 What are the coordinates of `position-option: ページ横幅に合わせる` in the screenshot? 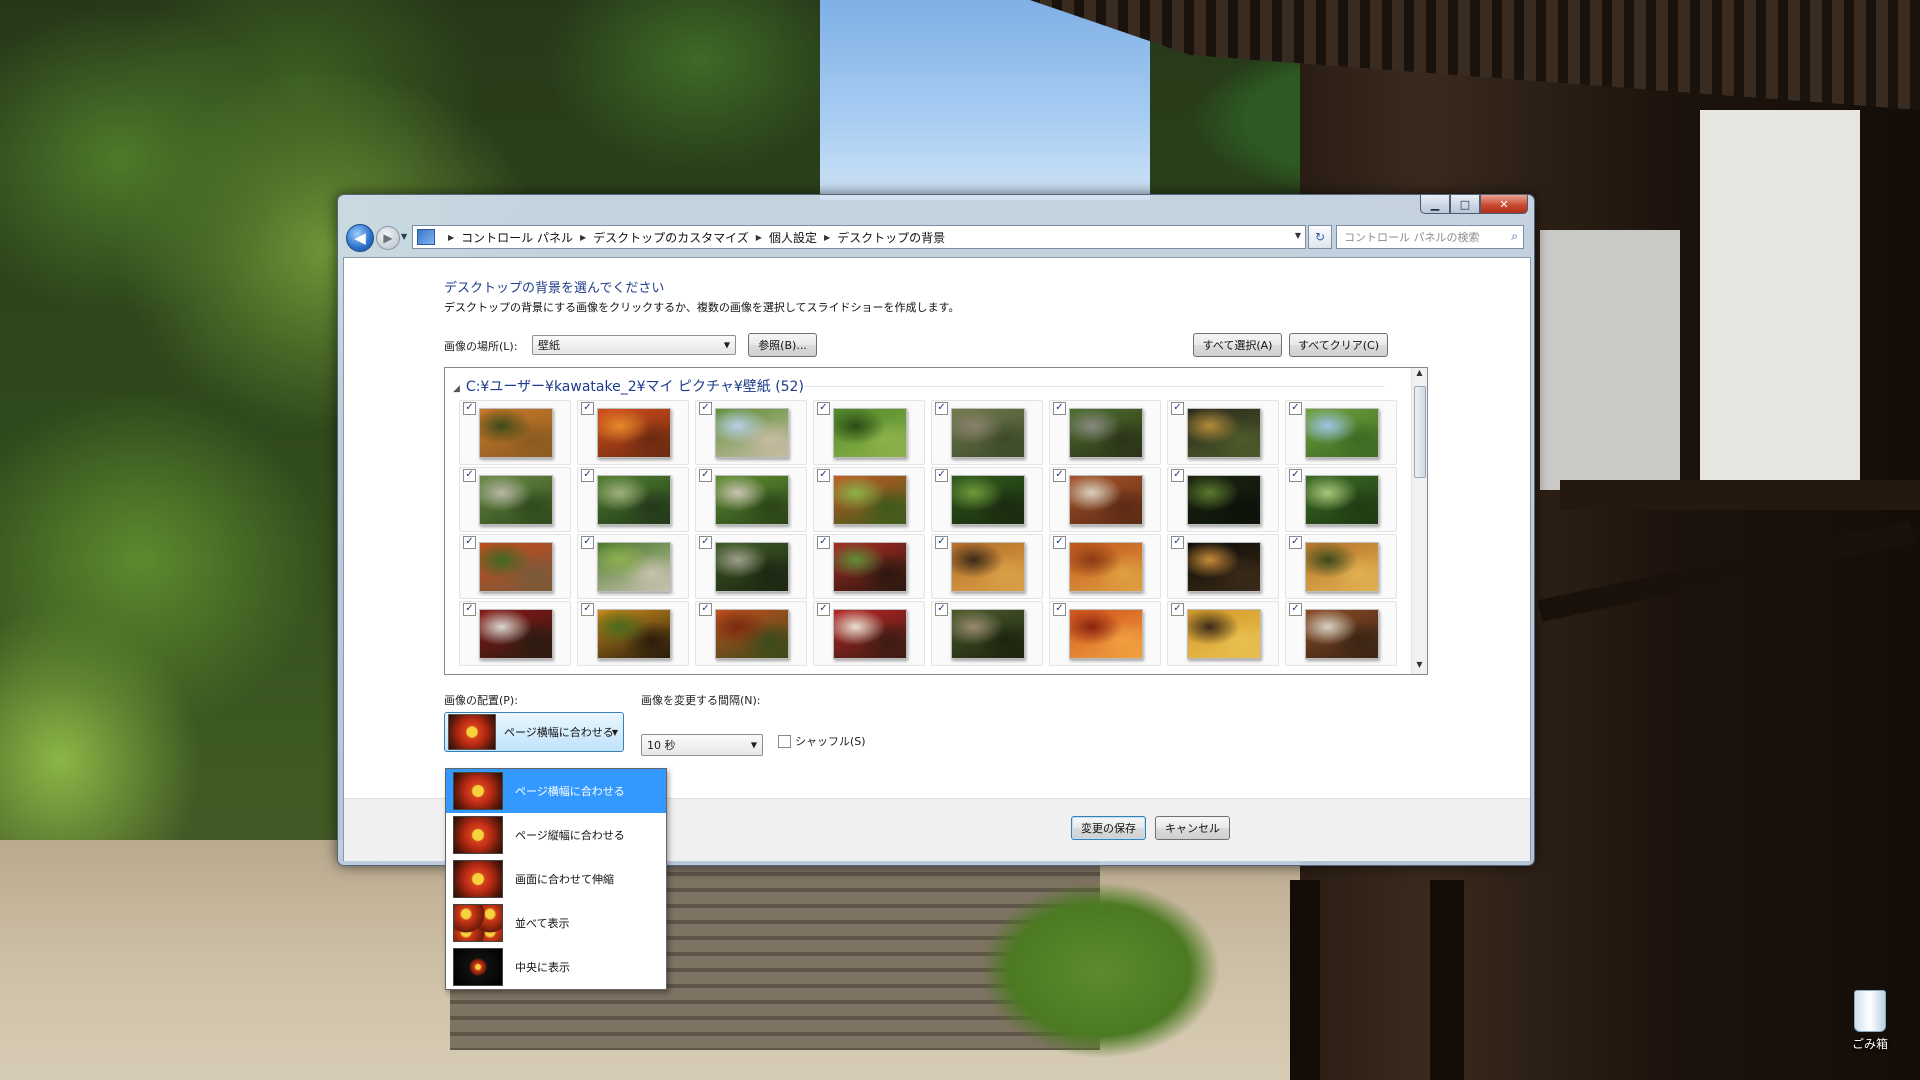 It's located at (556, 791).